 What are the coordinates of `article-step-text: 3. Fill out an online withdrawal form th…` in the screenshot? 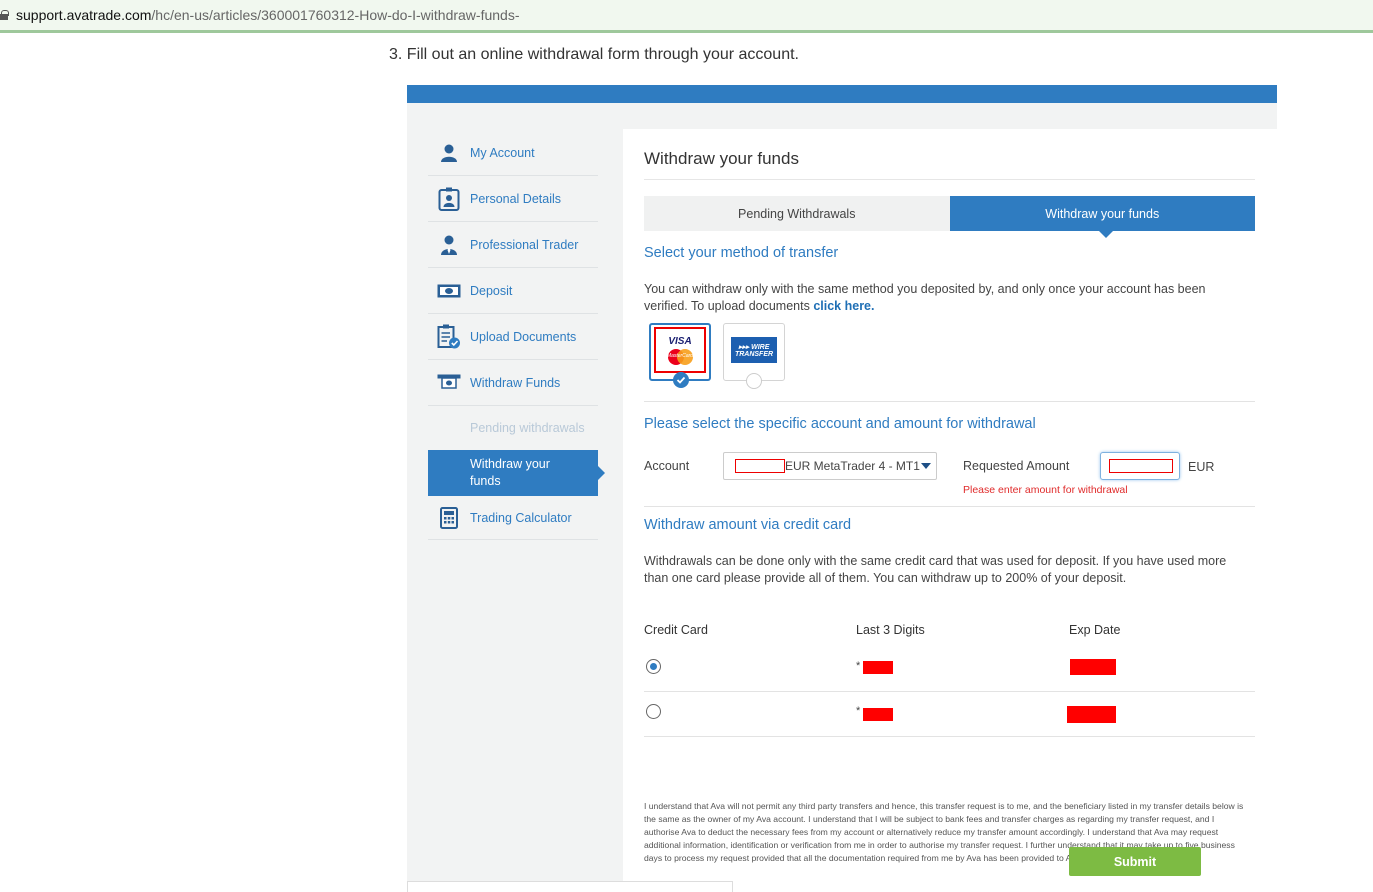 It's located at (594, 54).